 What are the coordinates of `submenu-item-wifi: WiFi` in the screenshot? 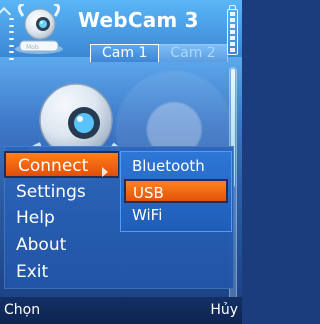 It's located at (176, 215).